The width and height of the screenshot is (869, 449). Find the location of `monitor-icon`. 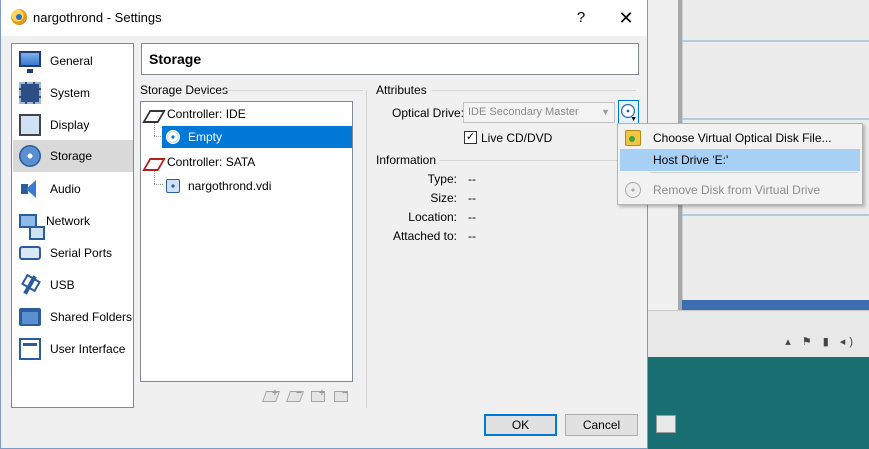

monitor-icon is located at coordinates (30, 62).